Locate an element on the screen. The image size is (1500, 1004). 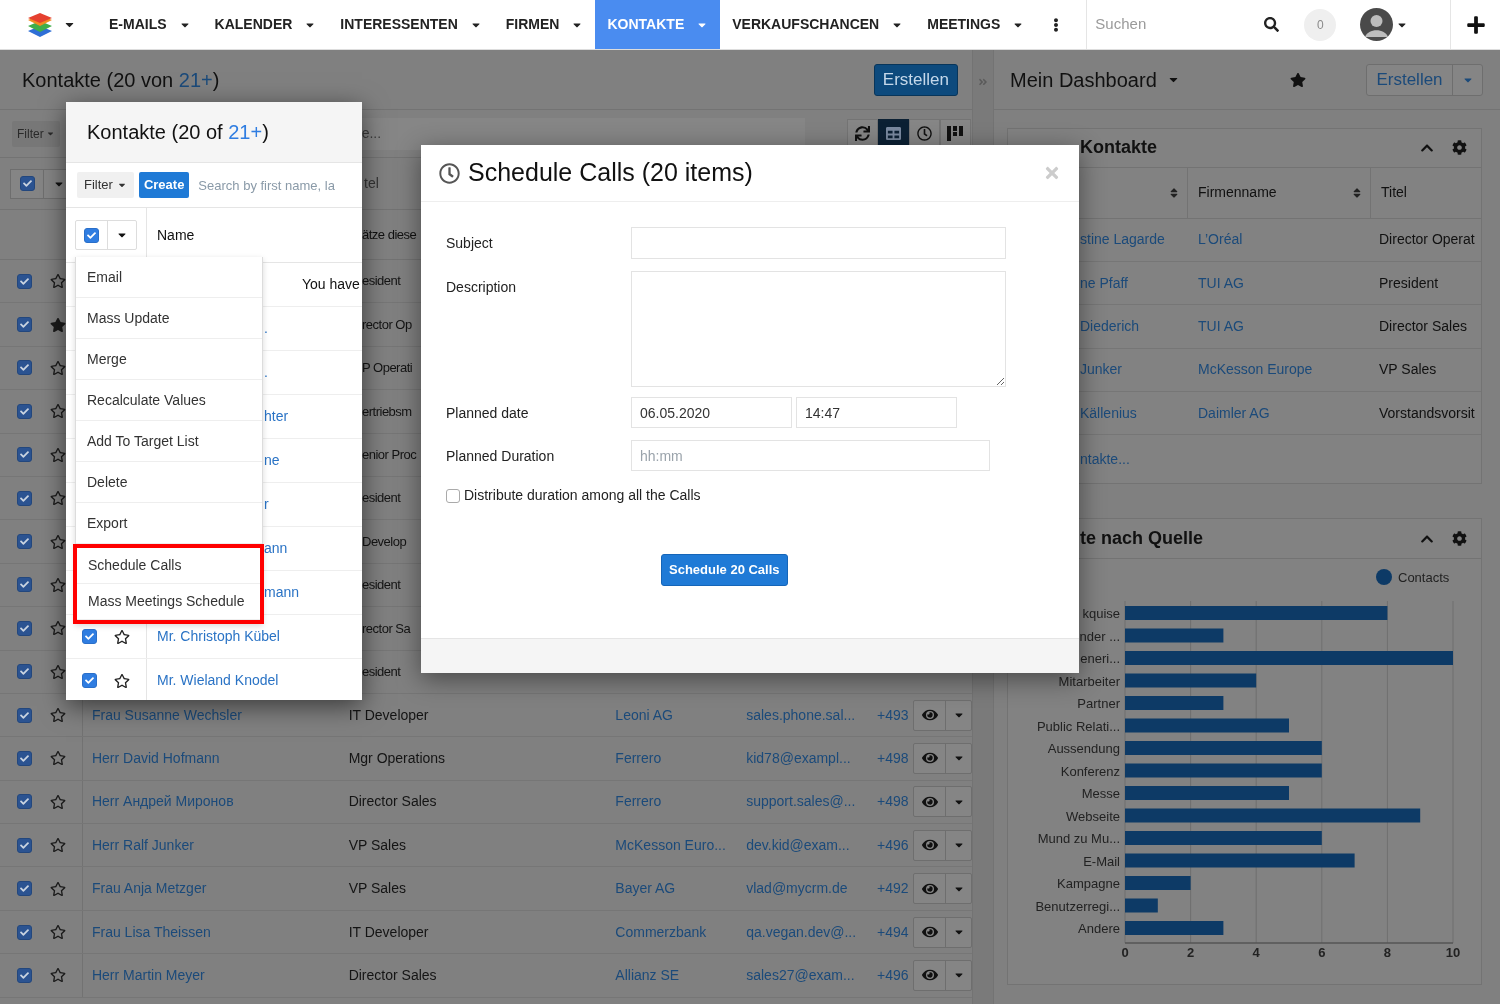
add-icon is located at coordinates (1475, 24).